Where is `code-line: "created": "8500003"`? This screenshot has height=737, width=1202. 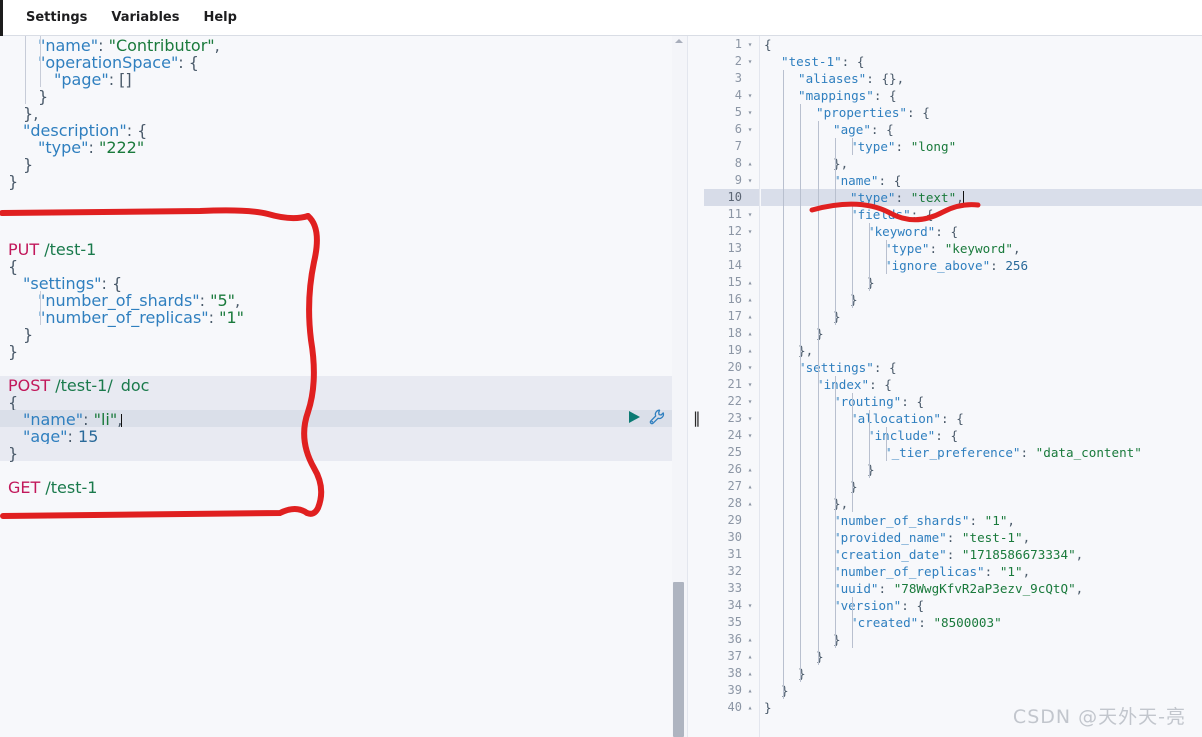
code-line: "created": "8500003" is located at coordinates (981, 622).